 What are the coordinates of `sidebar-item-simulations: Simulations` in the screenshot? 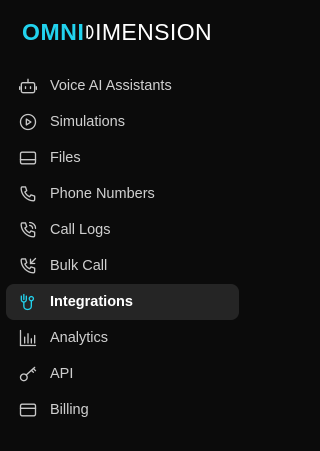 It's located at (122, 122).